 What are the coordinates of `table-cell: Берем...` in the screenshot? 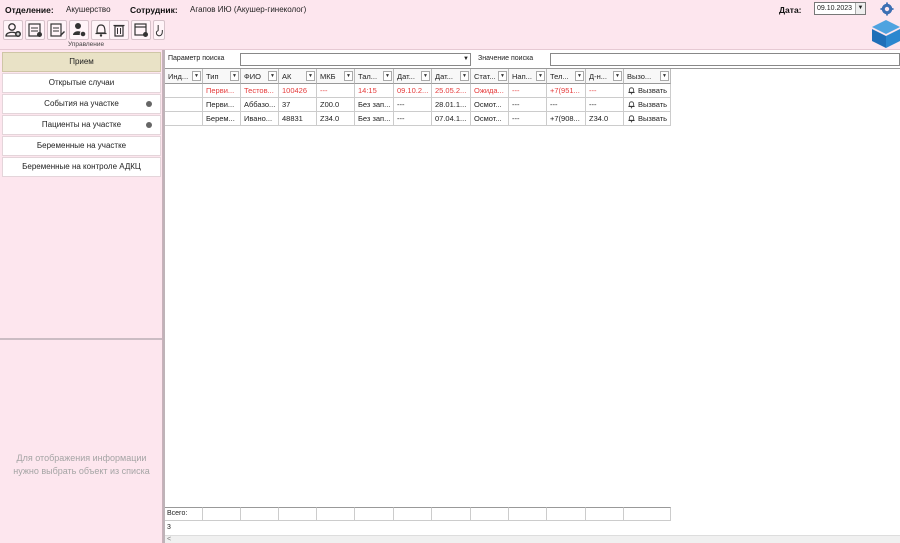 It's located at (222, 119).